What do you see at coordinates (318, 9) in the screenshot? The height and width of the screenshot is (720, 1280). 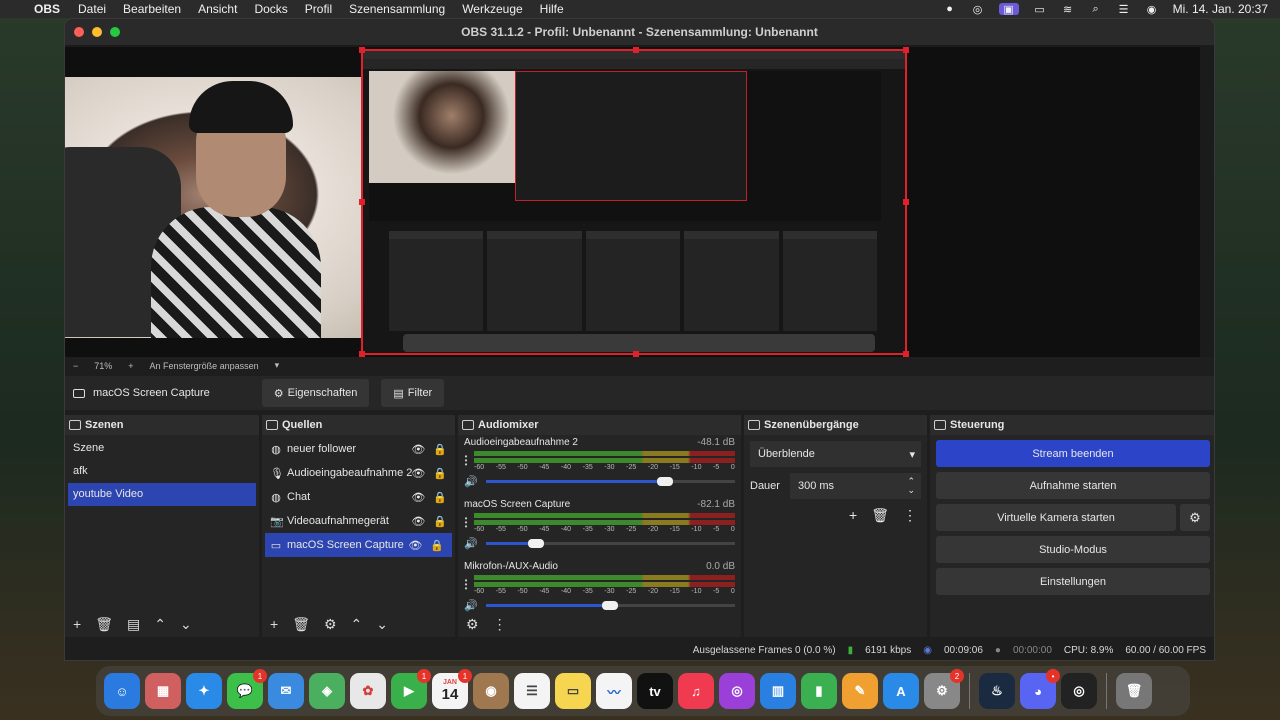 I see `menu-profil: Profil` at bounding box center [318, 9].